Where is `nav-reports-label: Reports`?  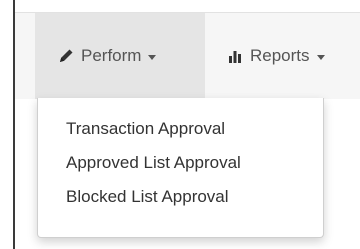 nav-reports-label: Reports is located at coordinates (280, 55).